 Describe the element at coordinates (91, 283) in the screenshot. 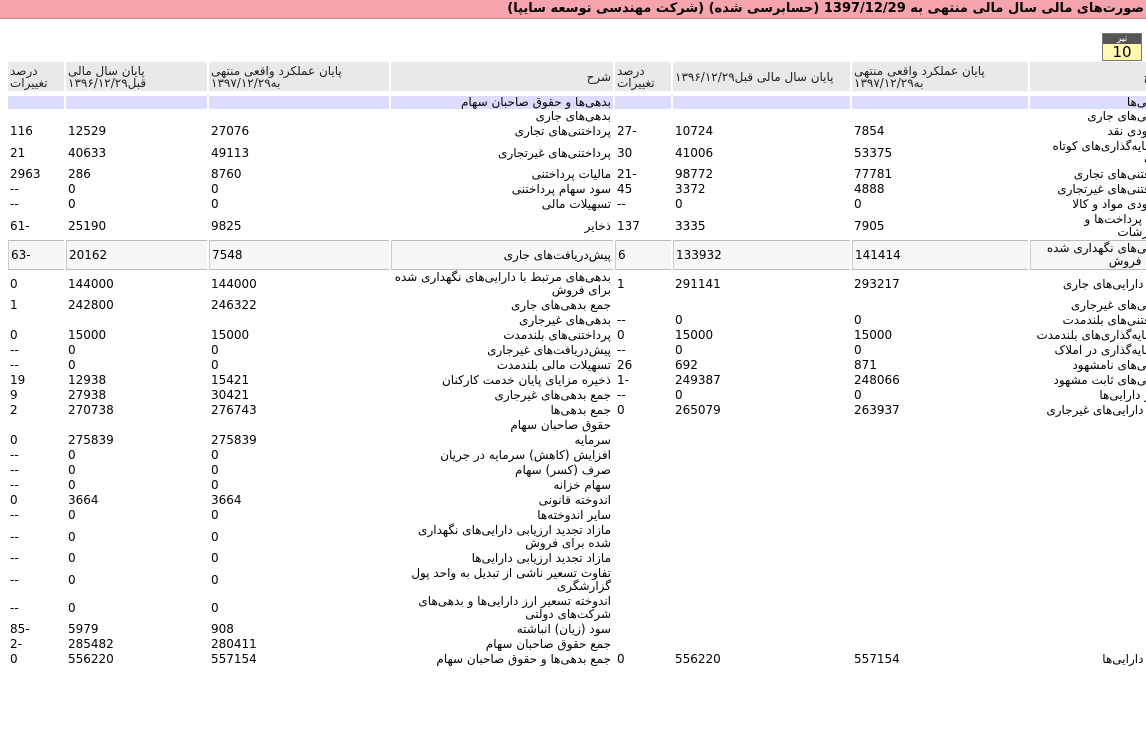

I see `liability-previous-cell: 144000` at that location.